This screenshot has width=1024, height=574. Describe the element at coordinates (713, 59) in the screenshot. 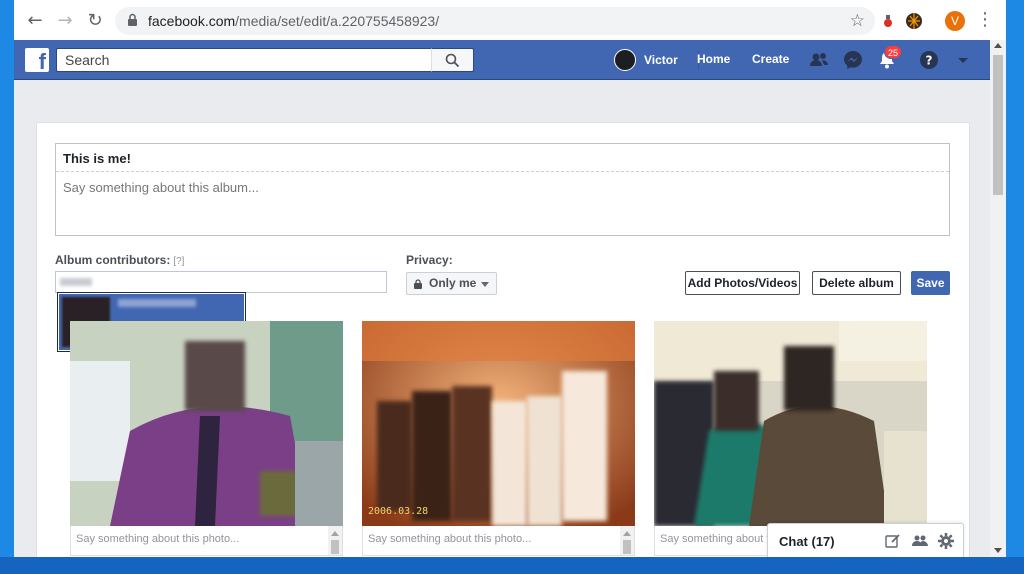

I see `home-link: Home` at that location.